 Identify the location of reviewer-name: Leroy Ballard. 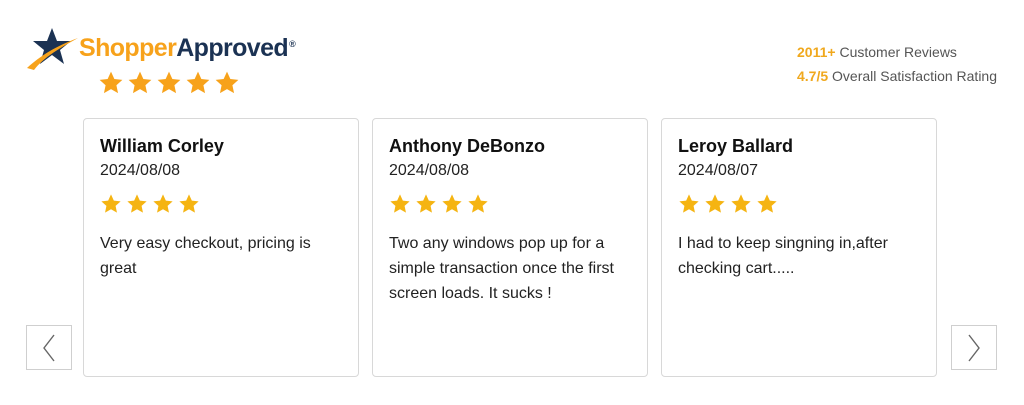
(736, 146).